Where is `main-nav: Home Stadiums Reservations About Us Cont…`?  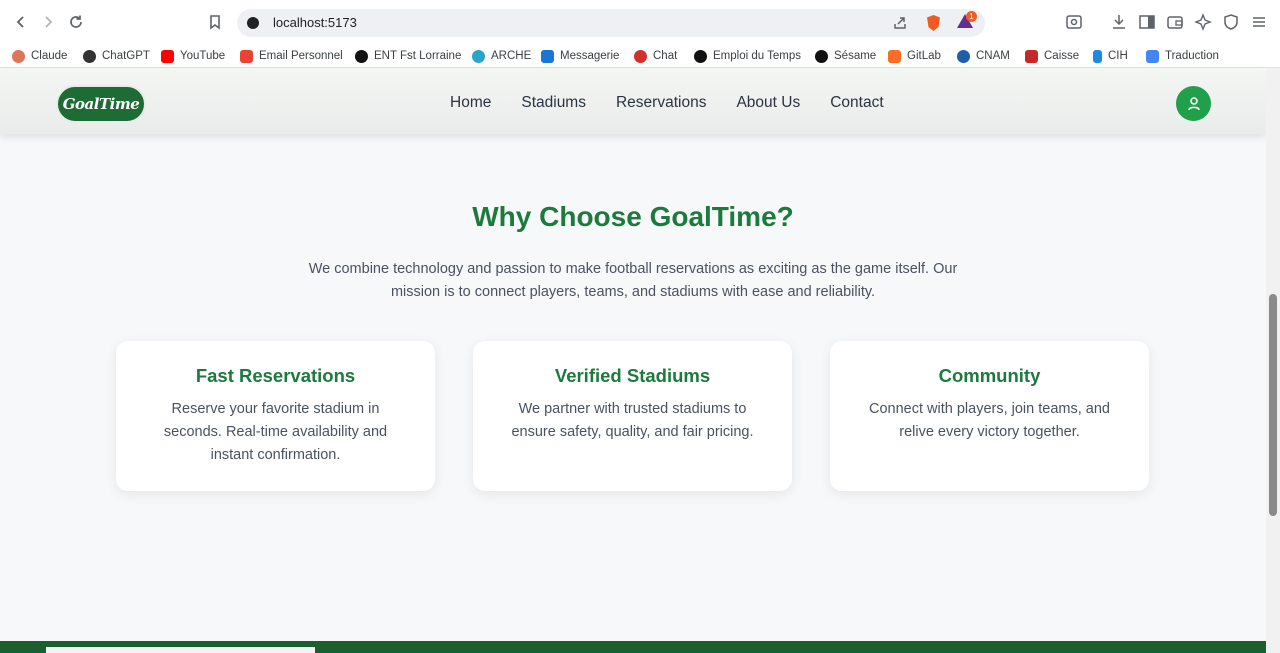
main-nav: Home Stadiums Reservations About Us Cont… is located at coordinates (667, 103).